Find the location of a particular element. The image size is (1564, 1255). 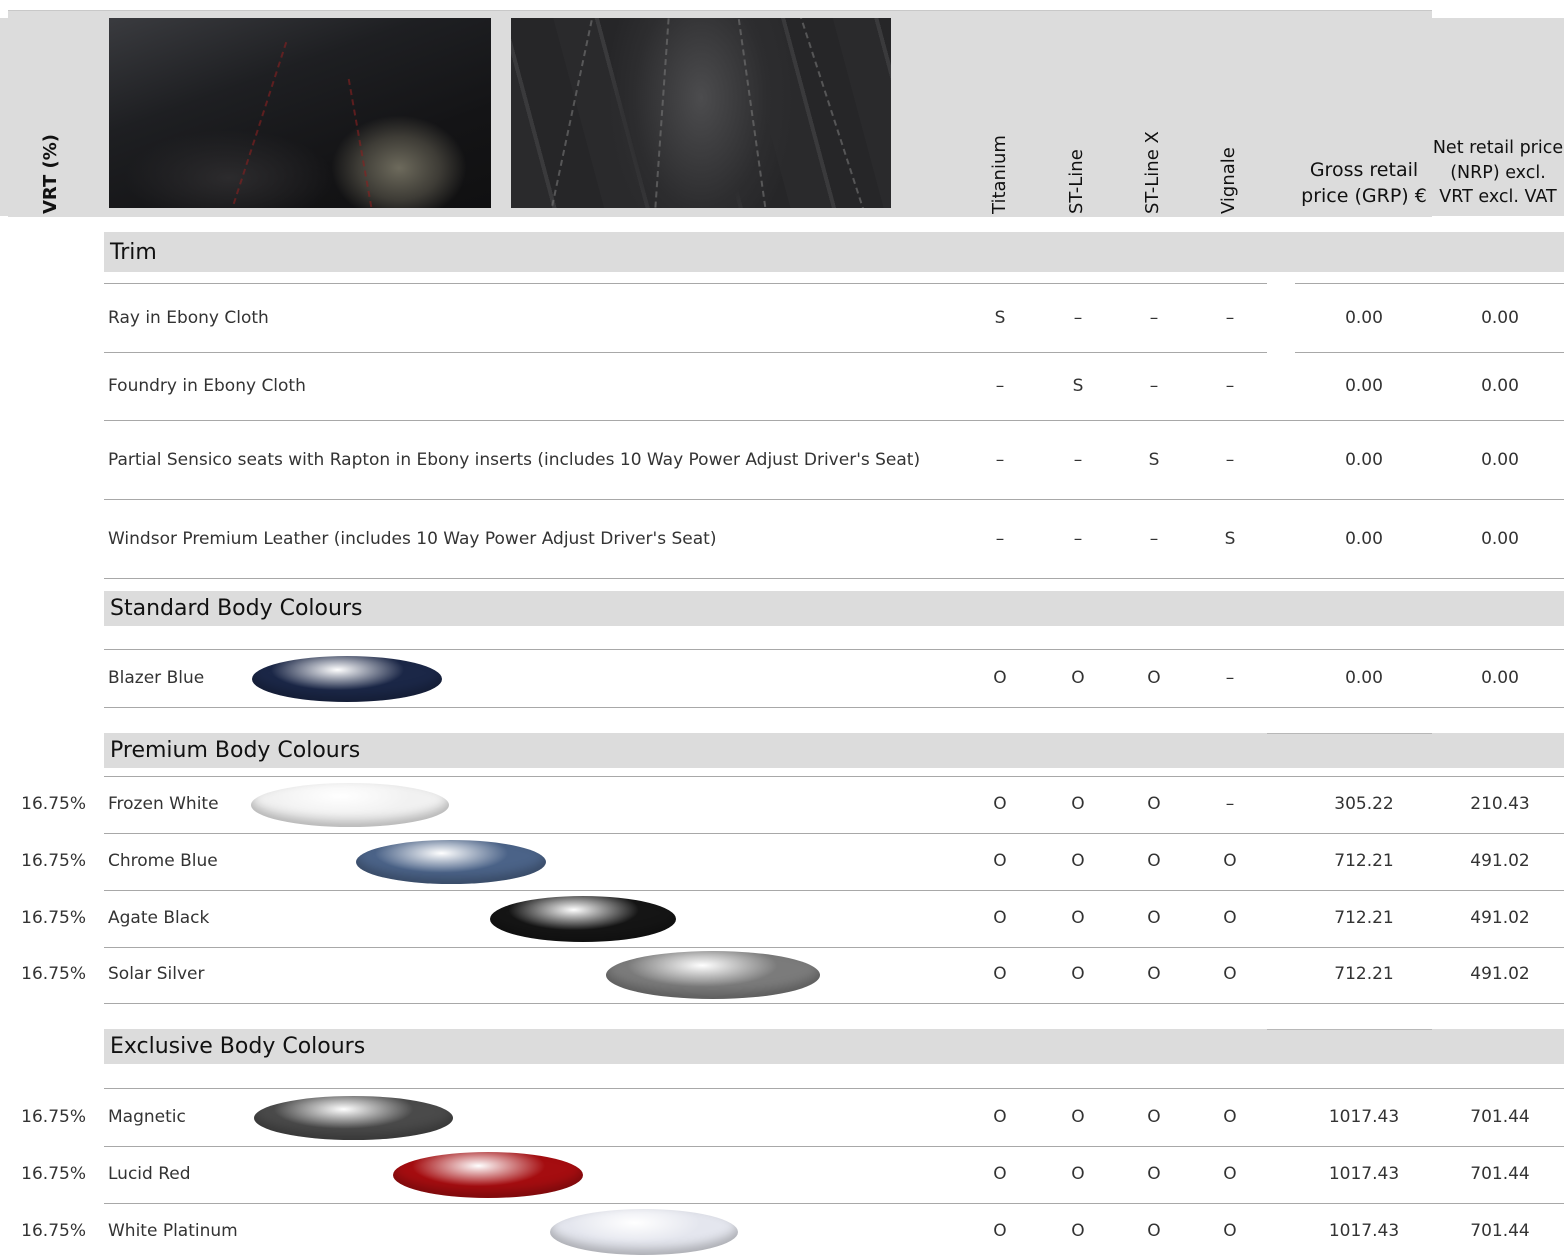

header-band-left is located at coordinates (4, 117).